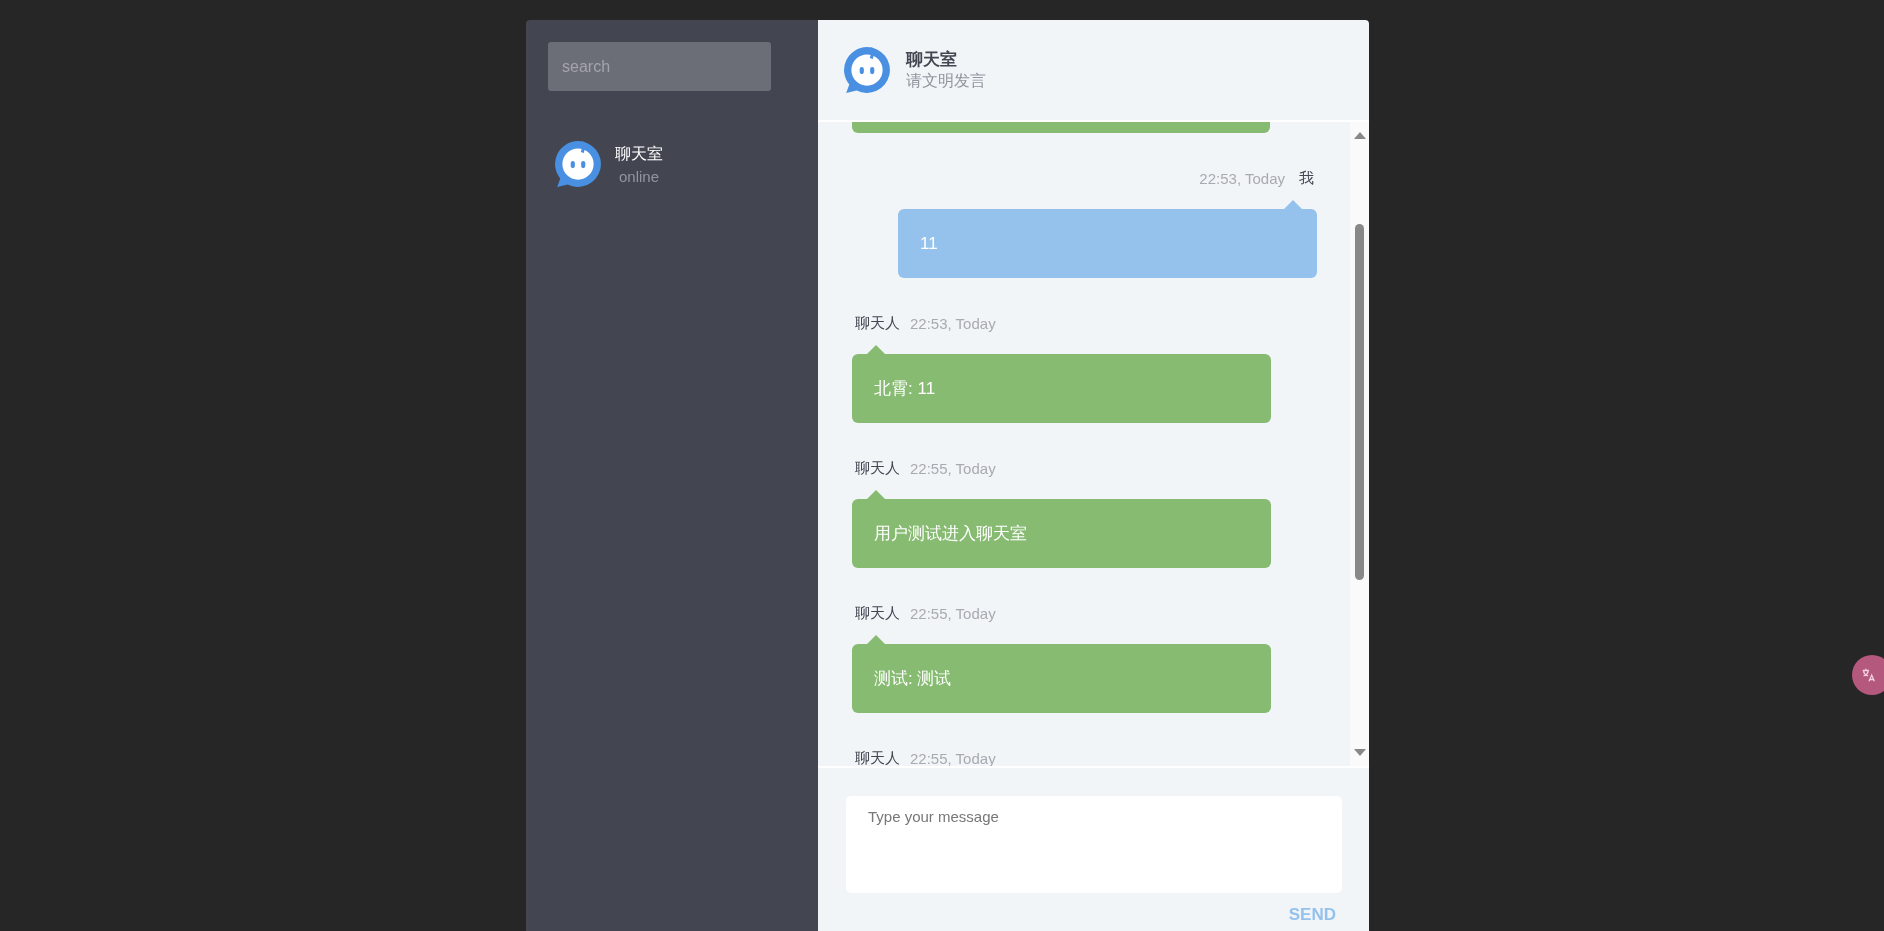  What do you see at coordinates (674, 164) in the screenshot?
I see `contact-item: 聊天室 online` at bounding box center [674, 164].